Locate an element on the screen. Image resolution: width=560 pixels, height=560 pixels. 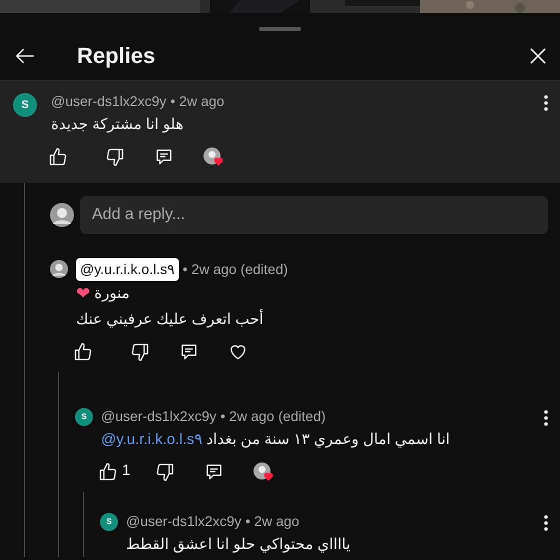
drag-handle is located at coordinates (280, 29).